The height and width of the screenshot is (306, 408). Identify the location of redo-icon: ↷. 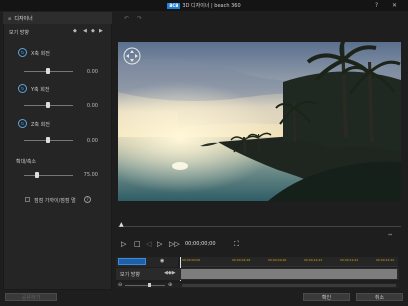
(139, 18).